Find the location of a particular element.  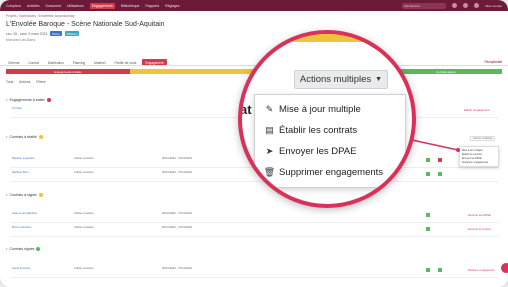

magnified-status-strip-green is located at coordinates (386, 38).